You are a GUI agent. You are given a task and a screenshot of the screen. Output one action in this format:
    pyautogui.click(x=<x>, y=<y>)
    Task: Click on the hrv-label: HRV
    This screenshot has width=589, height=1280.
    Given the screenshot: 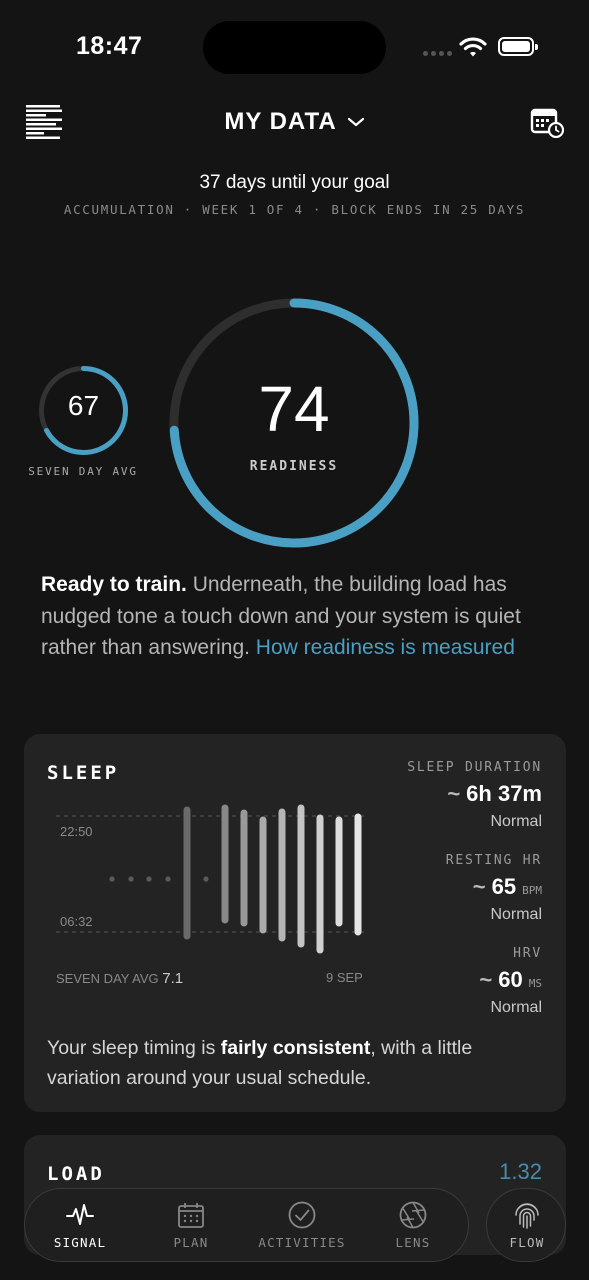 What is the action you would take?
    pyautogui.click(x=527, y=953)
    